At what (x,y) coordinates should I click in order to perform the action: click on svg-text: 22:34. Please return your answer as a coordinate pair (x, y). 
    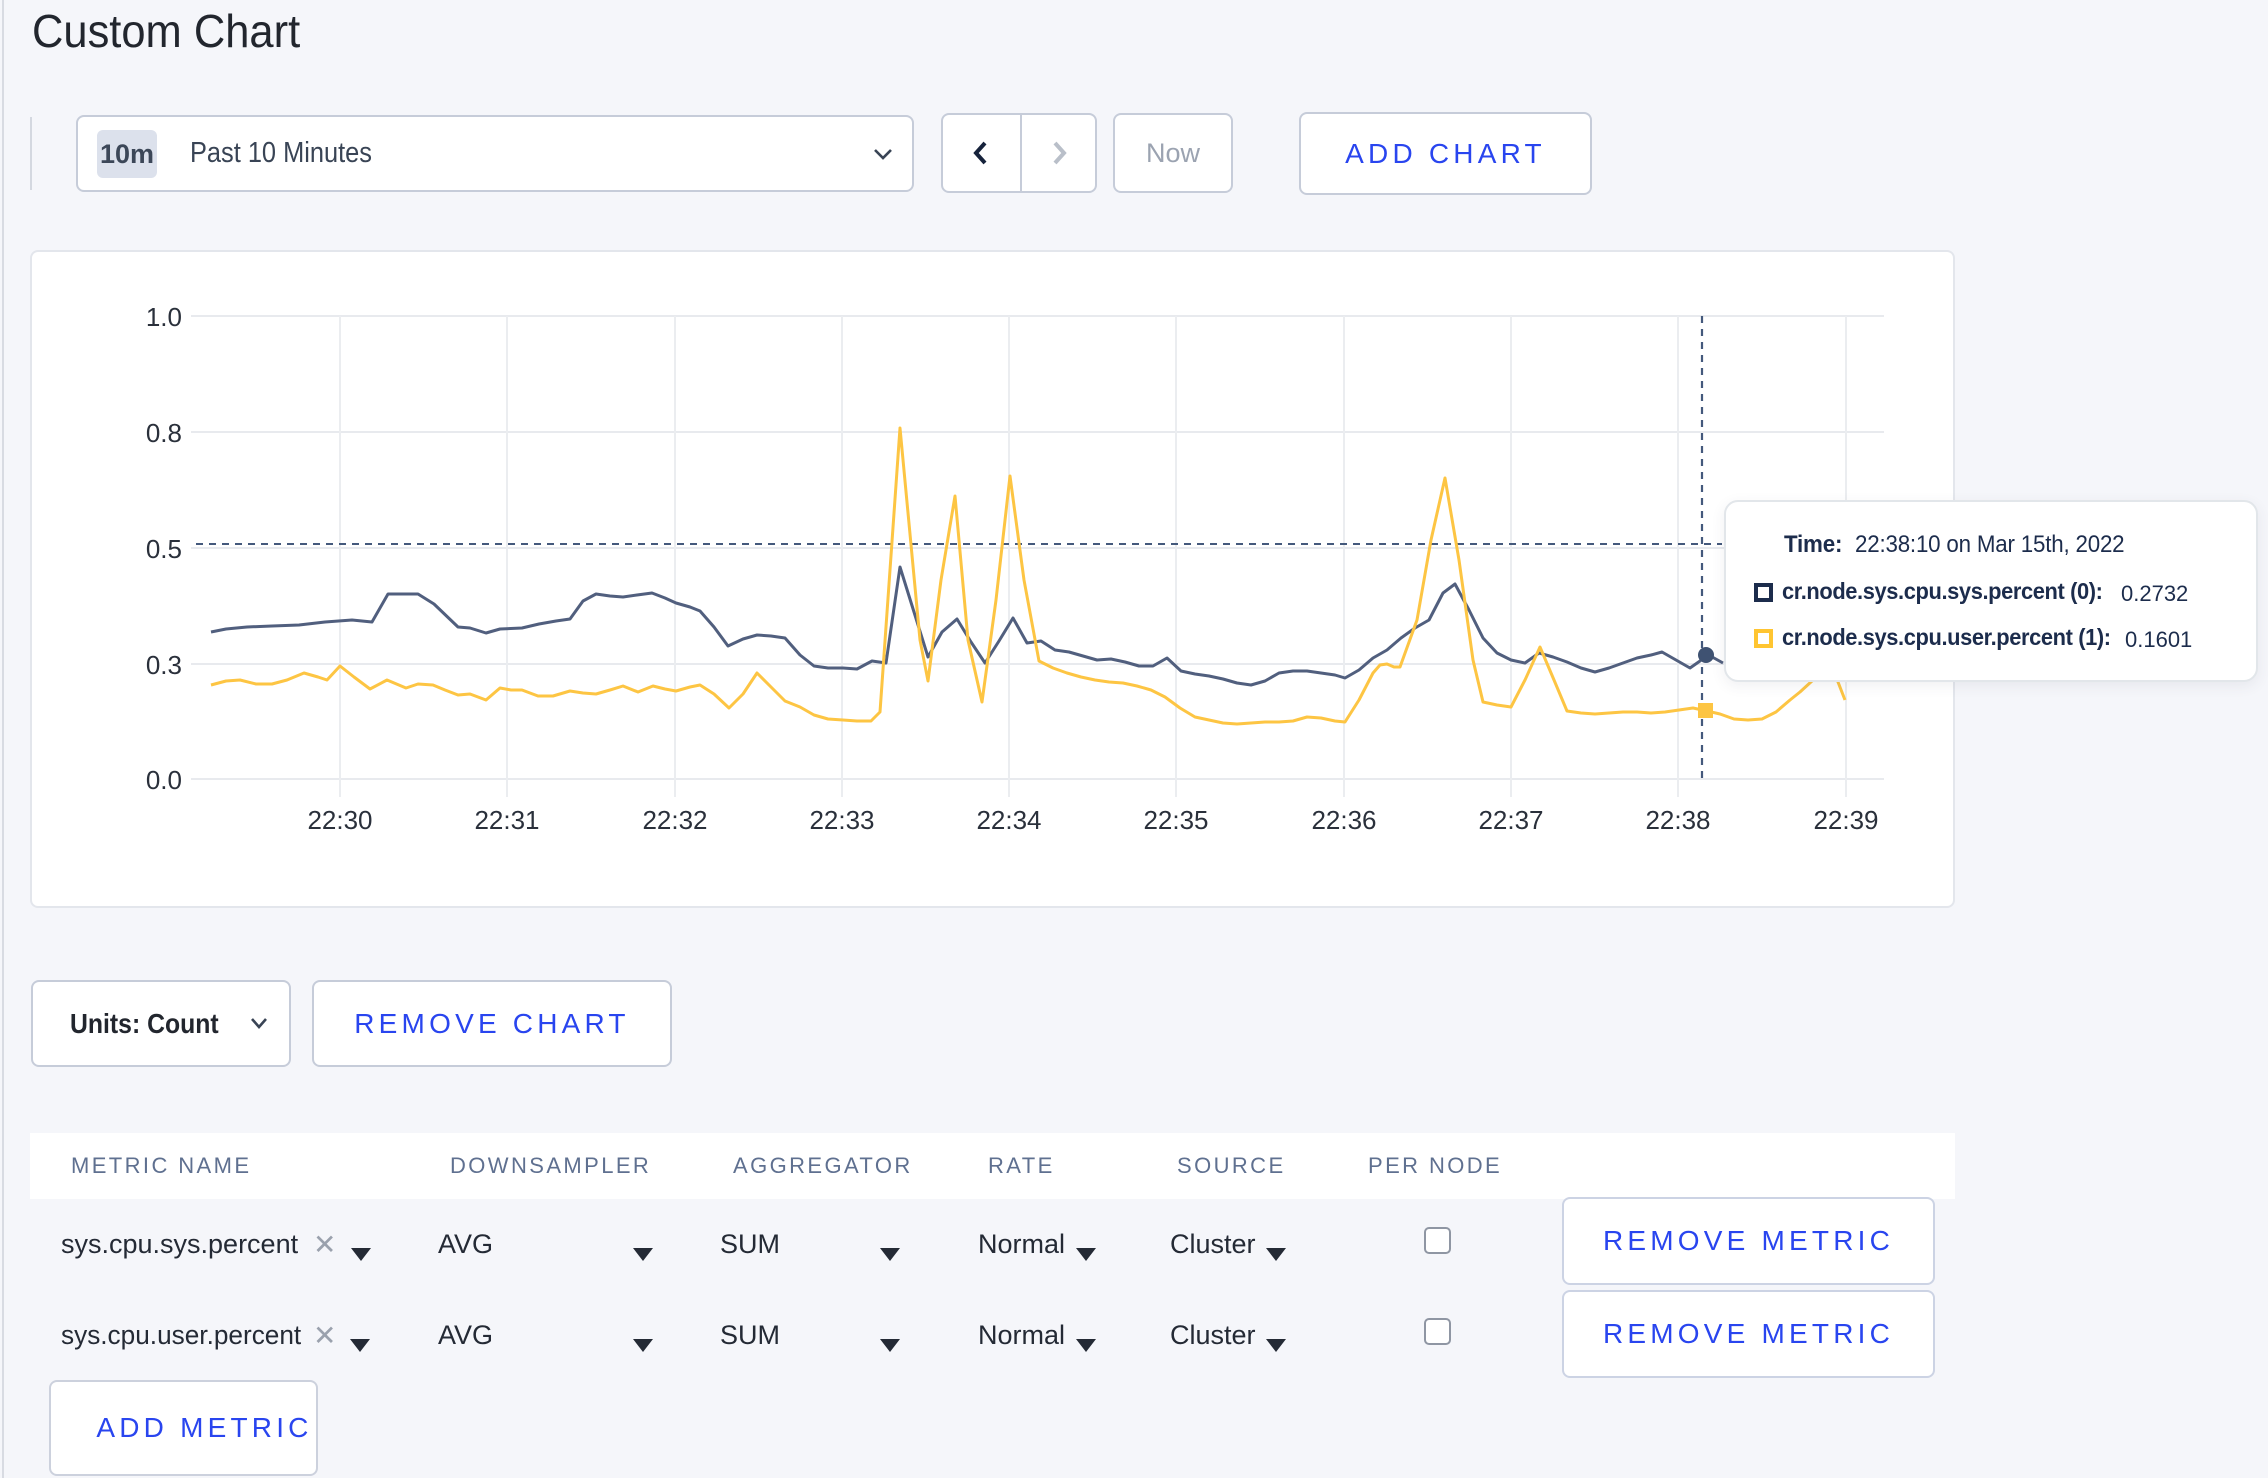
    Looking at the image, I should click on (1008, 820).